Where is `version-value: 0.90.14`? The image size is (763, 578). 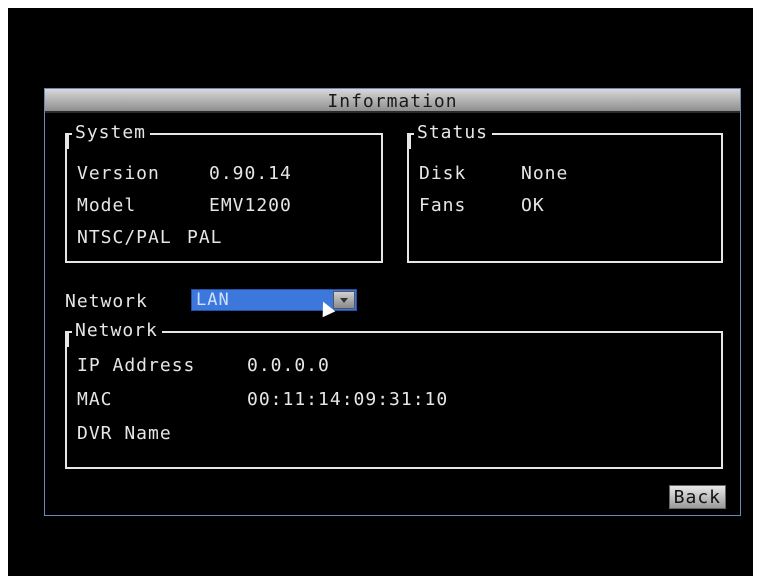 version-value: 0.90.14 is located at coordinates (250, 173).